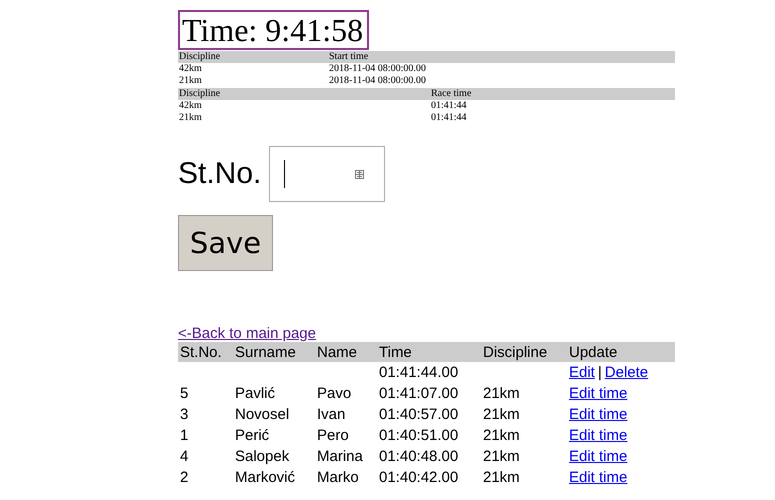 The height and width of the screenshot is (500, 775). What do you see at coordinates (252, 435) in the screenshot?
I see `table-cell: Perić` at bounding box center [252, 435].